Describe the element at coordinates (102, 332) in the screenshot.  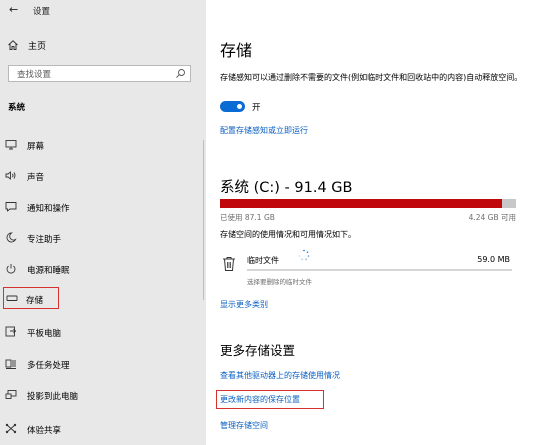
I see `sidebar-item-tablet: 平板电脑` at that location.